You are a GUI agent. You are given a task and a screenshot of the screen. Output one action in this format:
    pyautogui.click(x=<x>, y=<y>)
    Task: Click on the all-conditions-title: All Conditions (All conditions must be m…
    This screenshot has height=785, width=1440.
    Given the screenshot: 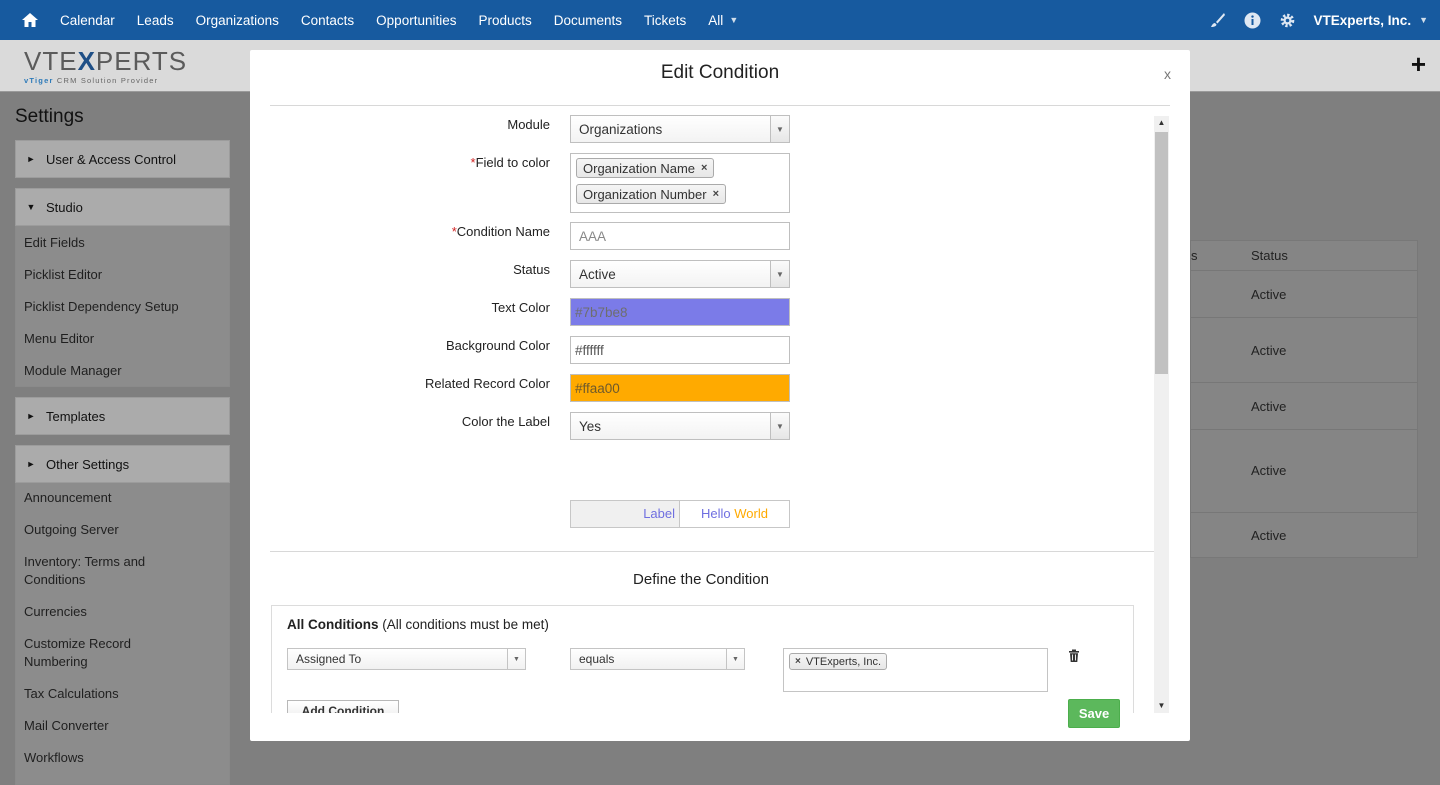 What is the action you would take?
    pyautogui.click(x=418, y=624)
    